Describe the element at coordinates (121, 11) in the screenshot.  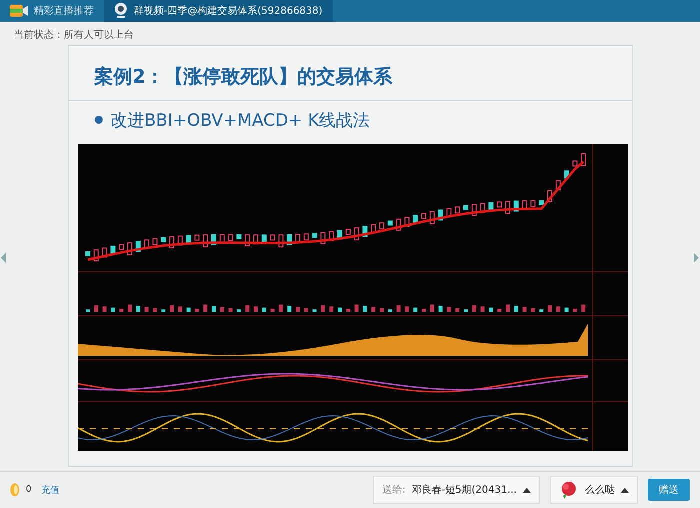
I see `webcam-icon` at that location.